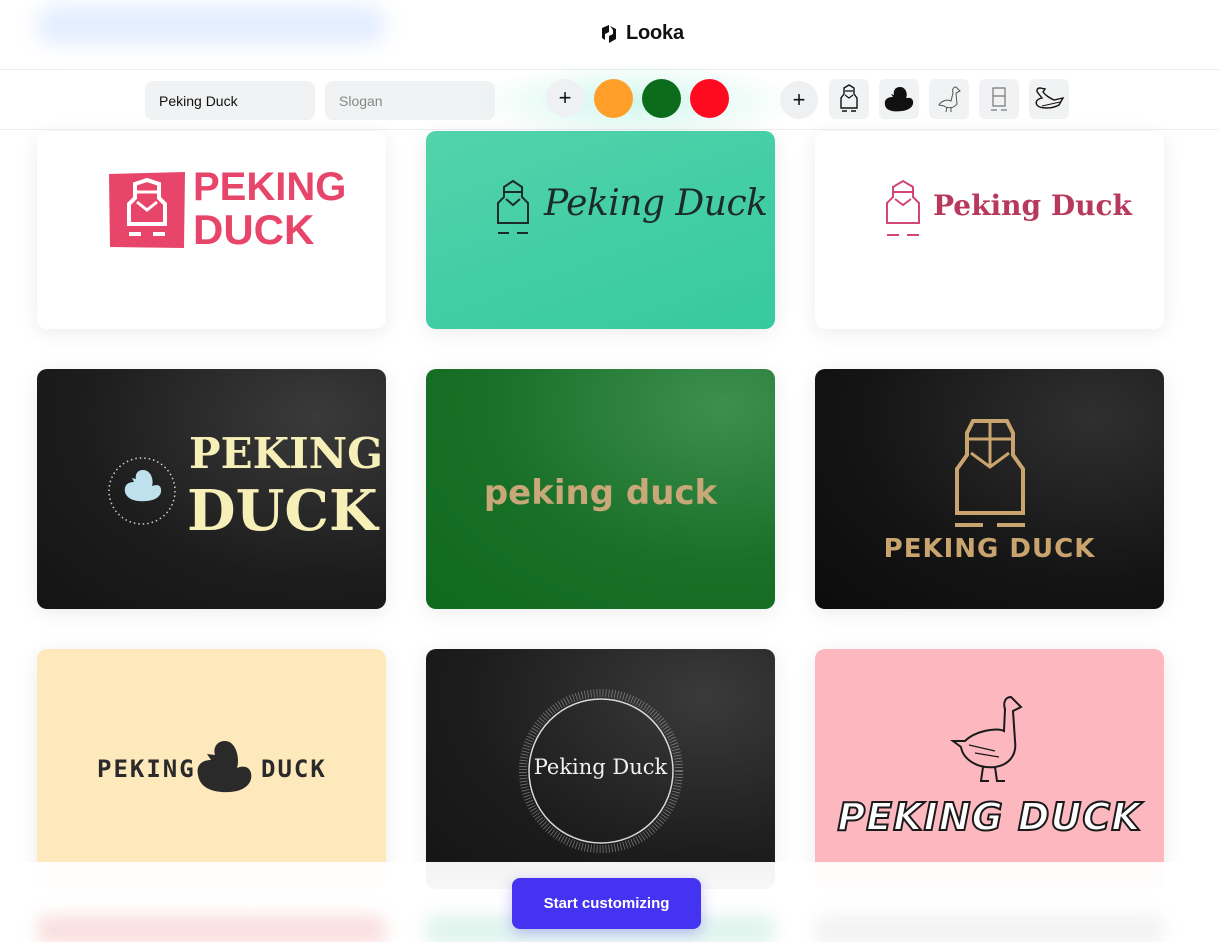  I want to click on goose-sketch-icon, so click(949, 99).